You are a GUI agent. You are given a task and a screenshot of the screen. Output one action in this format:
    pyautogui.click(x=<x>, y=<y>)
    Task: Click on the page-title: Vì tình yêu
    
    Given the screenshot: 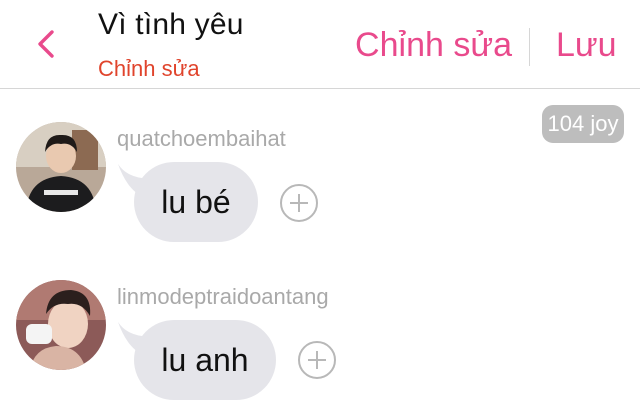 What is the action you would take?
    pyautogui.click(x=171, y=24)
    